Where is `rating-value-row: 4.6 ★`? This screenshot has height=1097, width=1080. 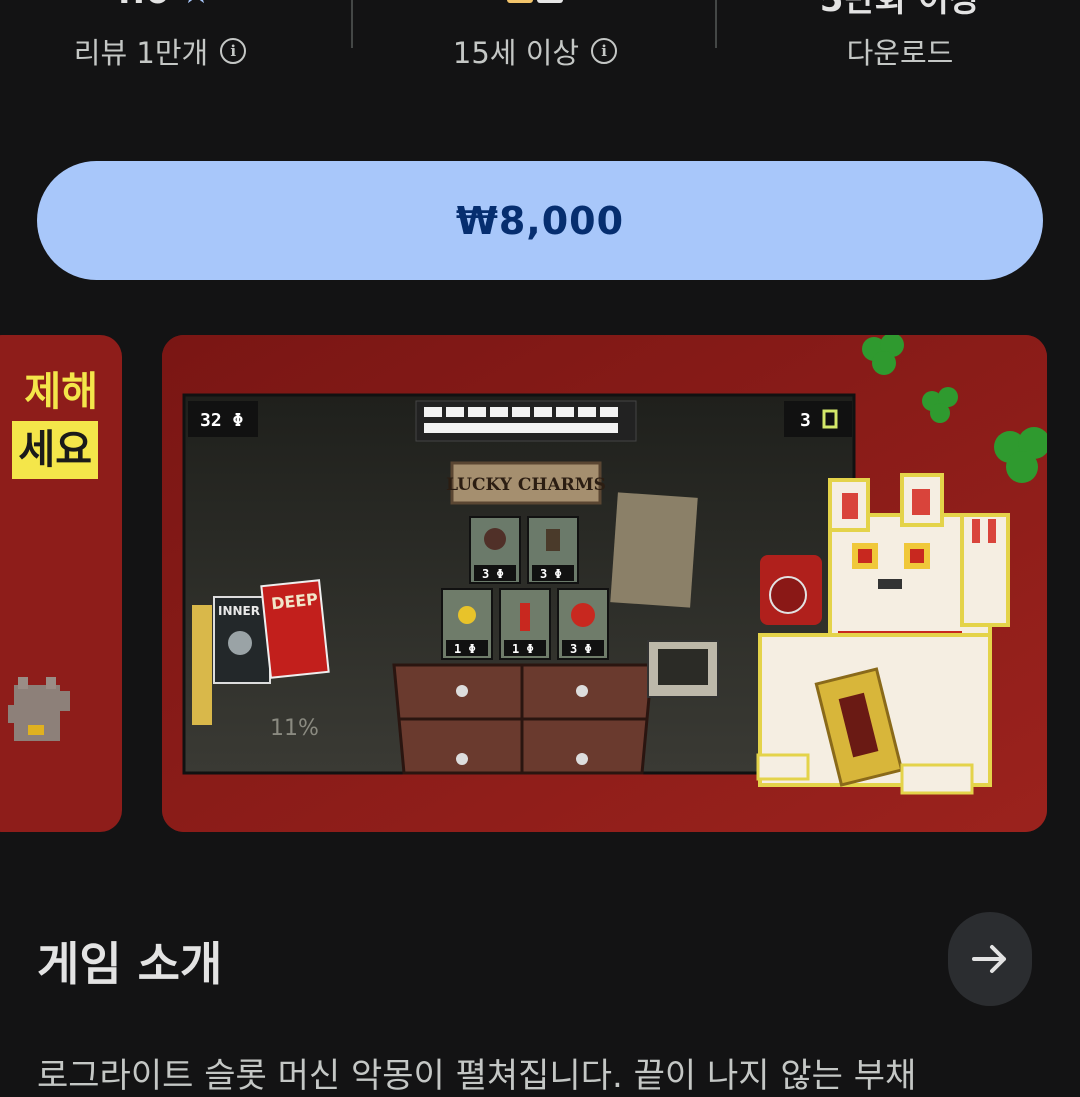 rating-value-row: 4.6 ★ is located at coordinates (160, 6).